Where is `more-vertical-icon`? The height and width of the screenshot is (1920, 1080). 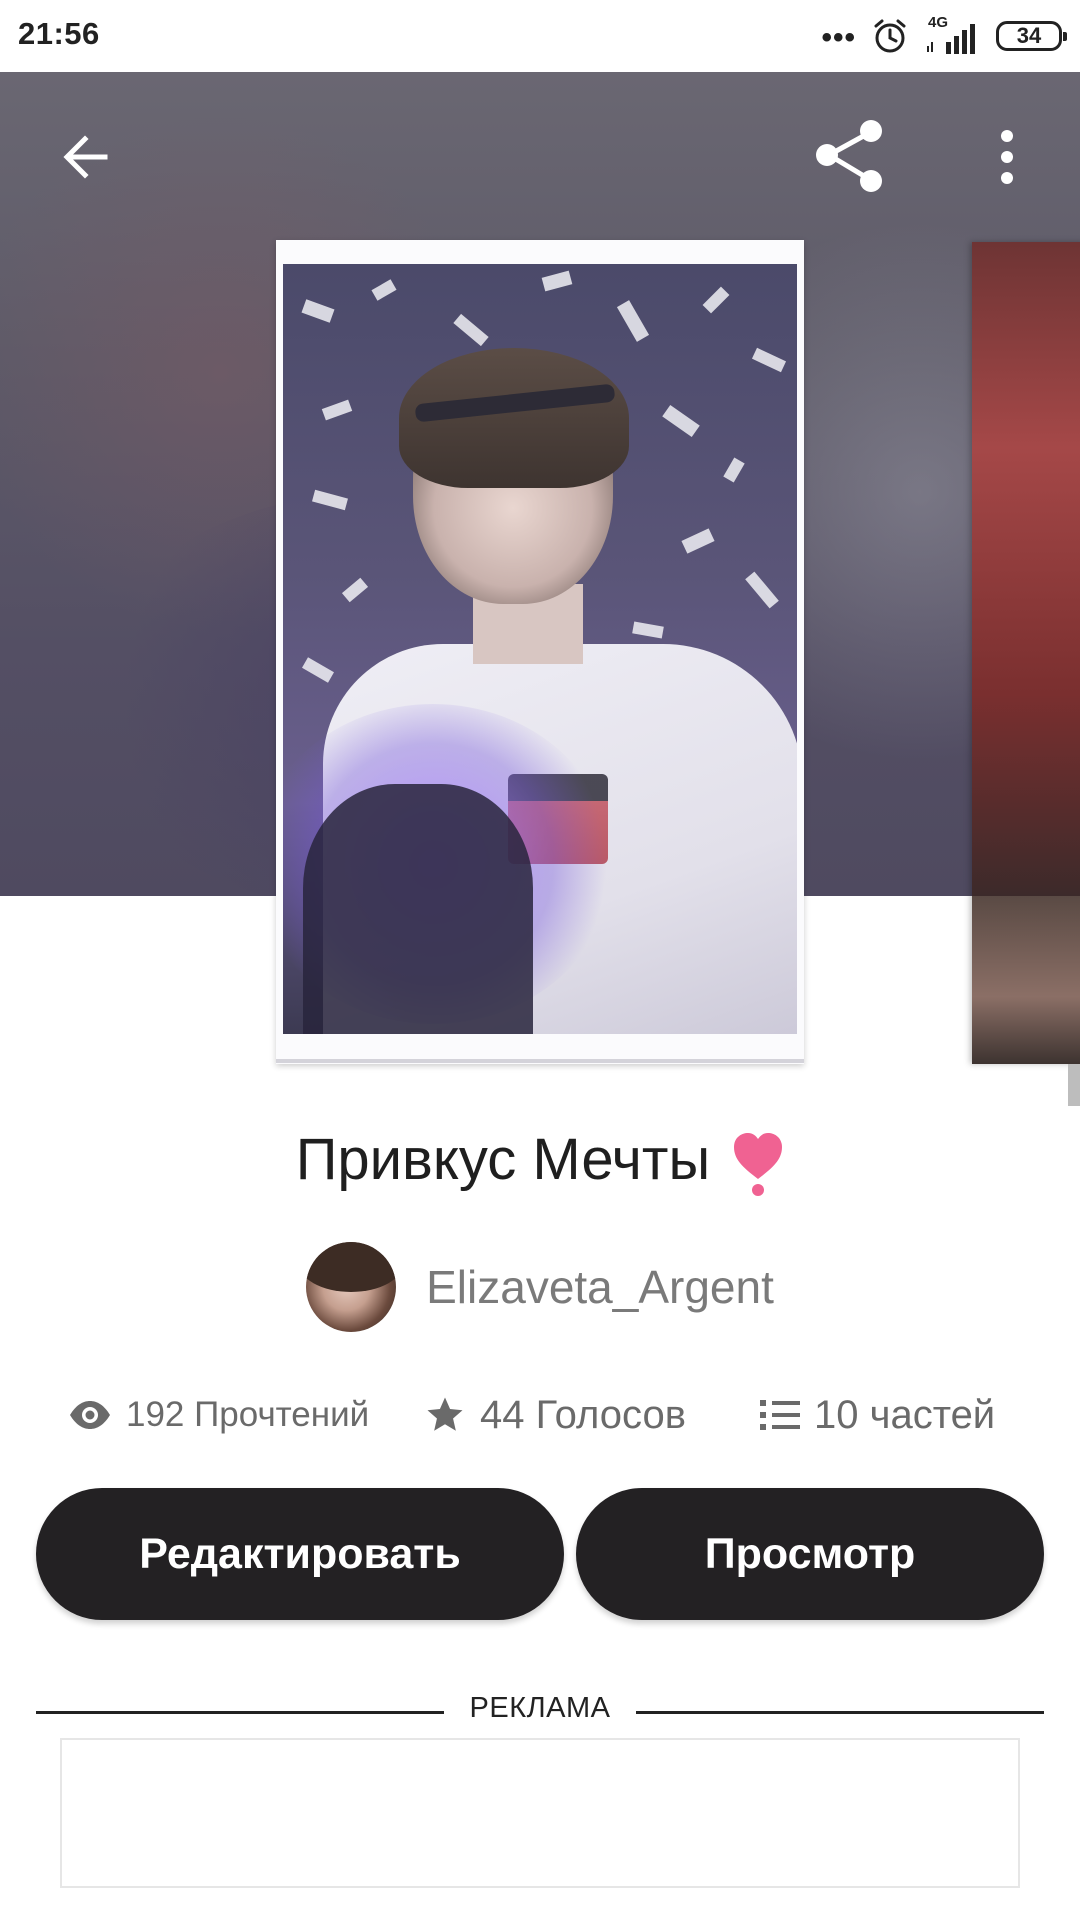
more-vertical-icon is located at coordinates (1007, 157).